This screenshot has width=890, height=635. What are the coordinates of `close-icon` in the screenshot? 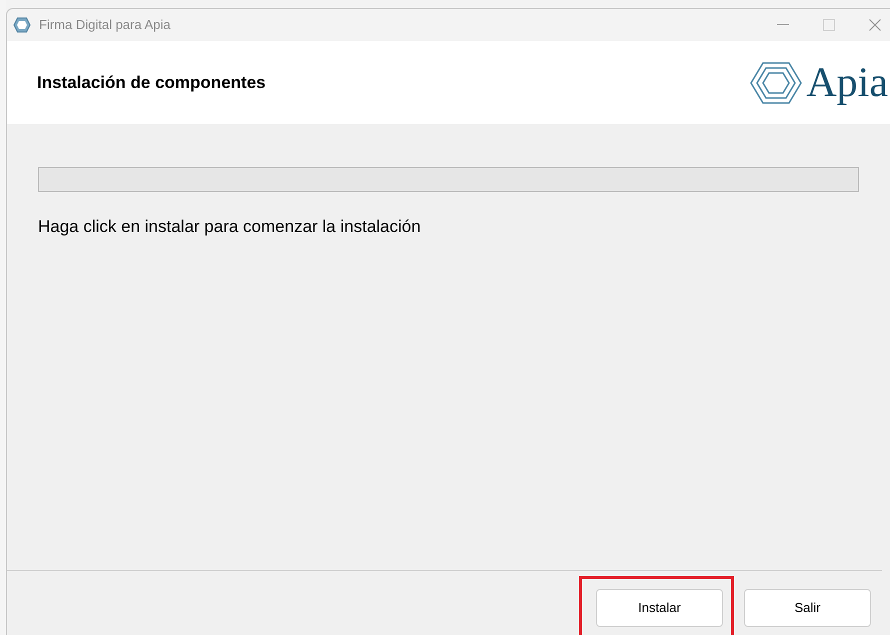 It's located at (875, 25).